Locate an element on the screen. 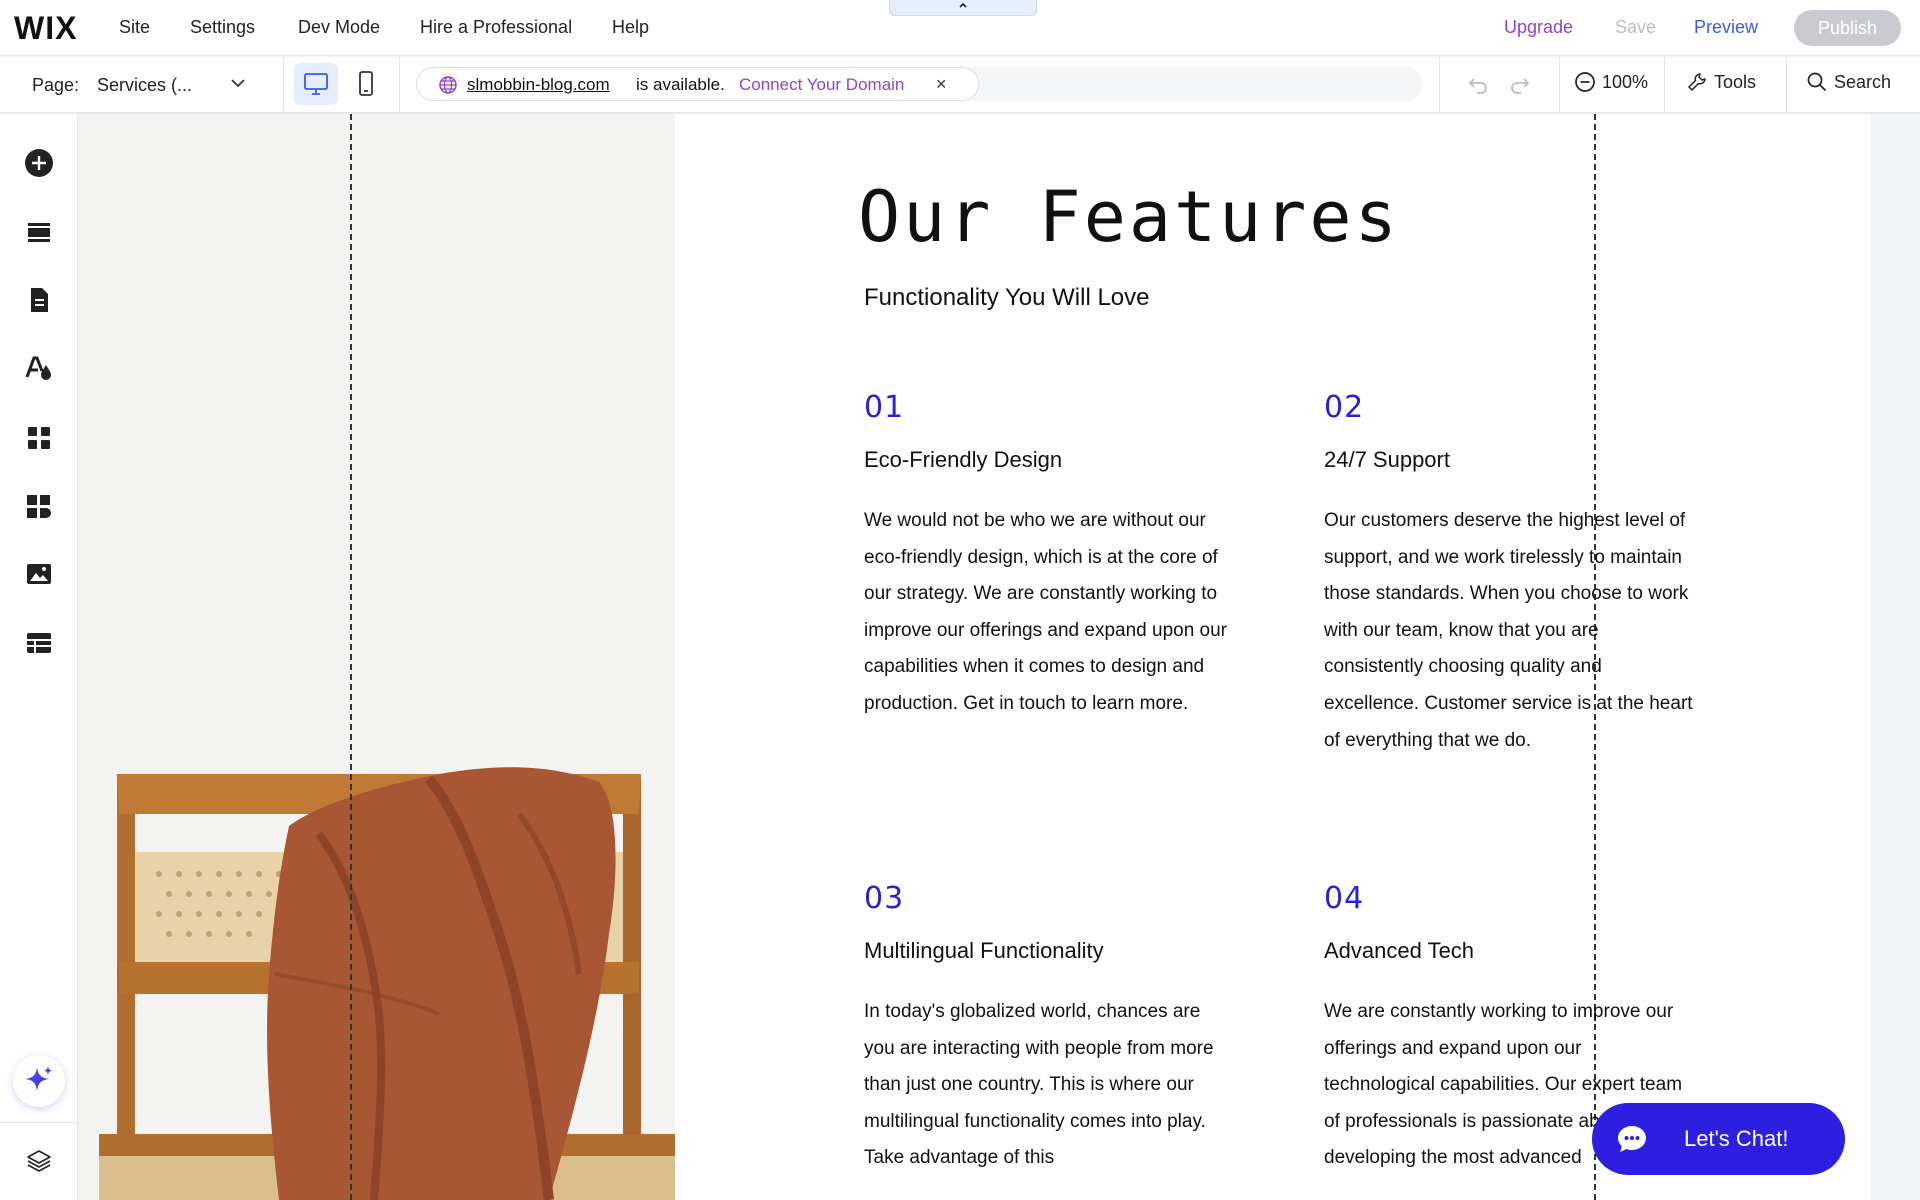  save-button: Save is located at coordinates (1635, 27).